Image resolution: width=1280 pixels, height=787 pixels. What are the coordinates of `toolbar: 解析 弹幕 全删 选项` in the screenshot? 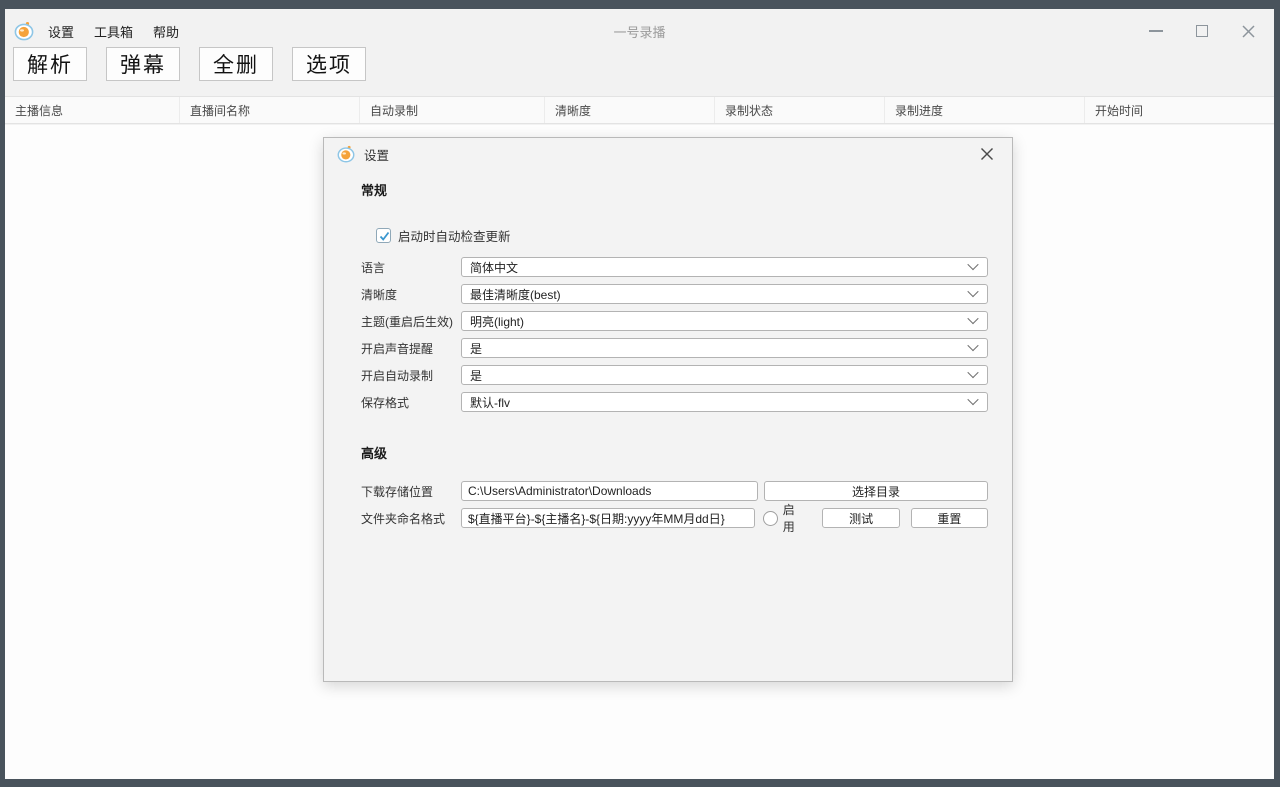 It's located at (189, 64).